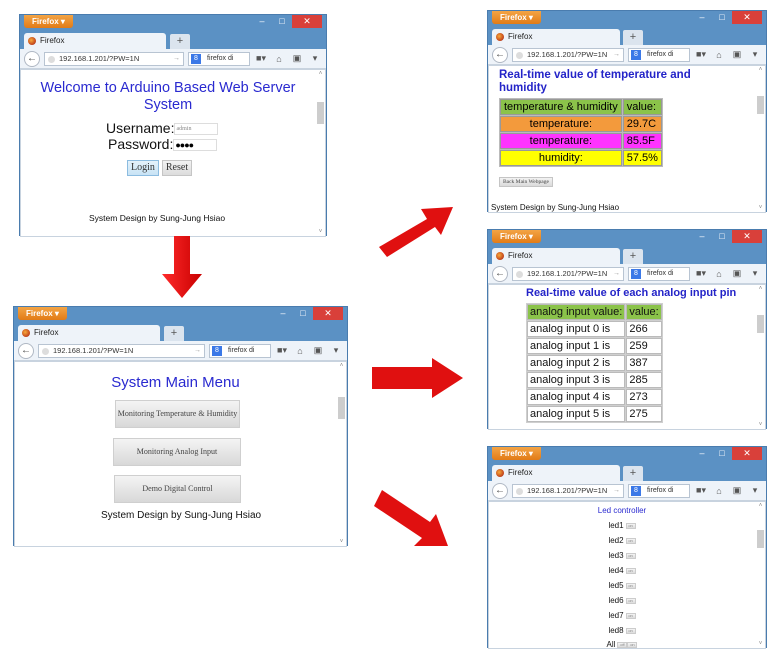 The width and height of the screenshot is (777, 655). Describe the element at coordinates (177, 168) in the screenshot. I see `reset-button: Reset` at that location.